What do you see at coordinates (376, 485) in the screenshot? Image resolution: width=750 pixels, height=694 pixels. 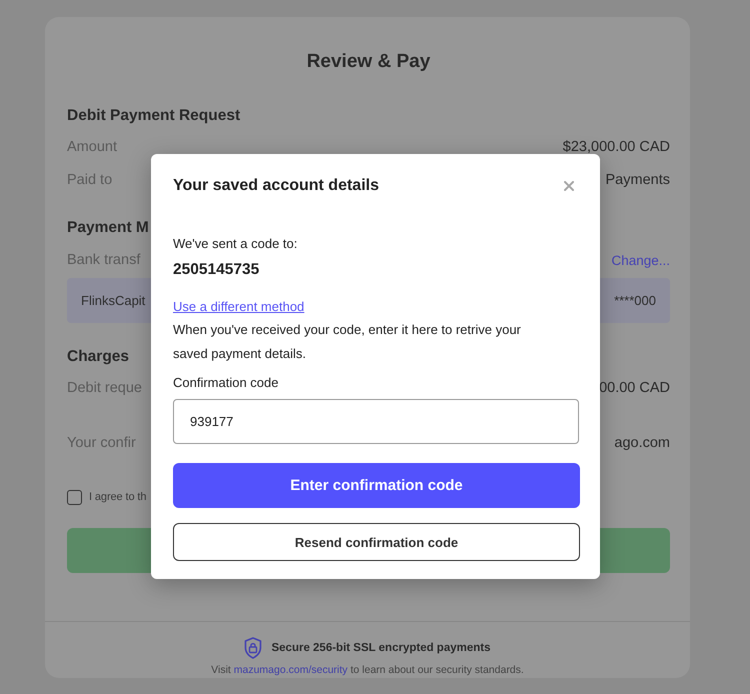 I see `enter-code-button: Enter confirmation code` at bounding box center [376, 485].